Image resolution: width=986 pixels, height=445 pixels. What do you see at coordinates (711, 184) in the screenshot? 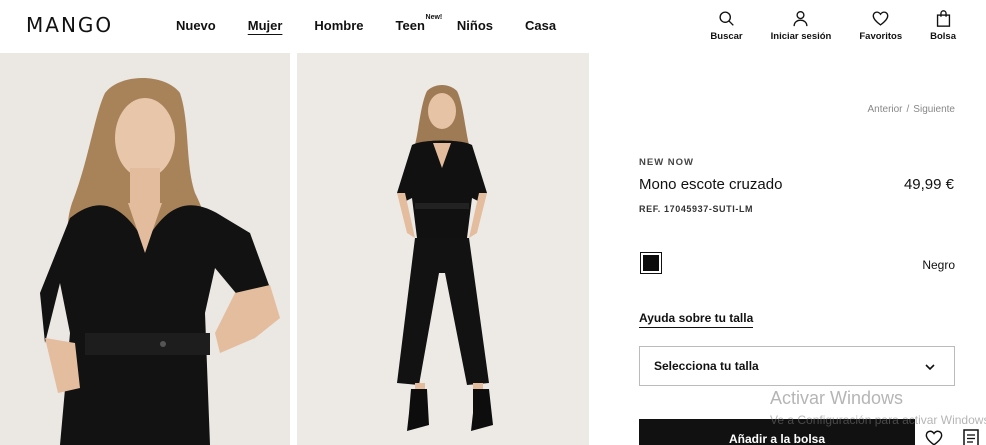
I see `product-title: Mono escote cruzado` at bounding box center [711, 184].